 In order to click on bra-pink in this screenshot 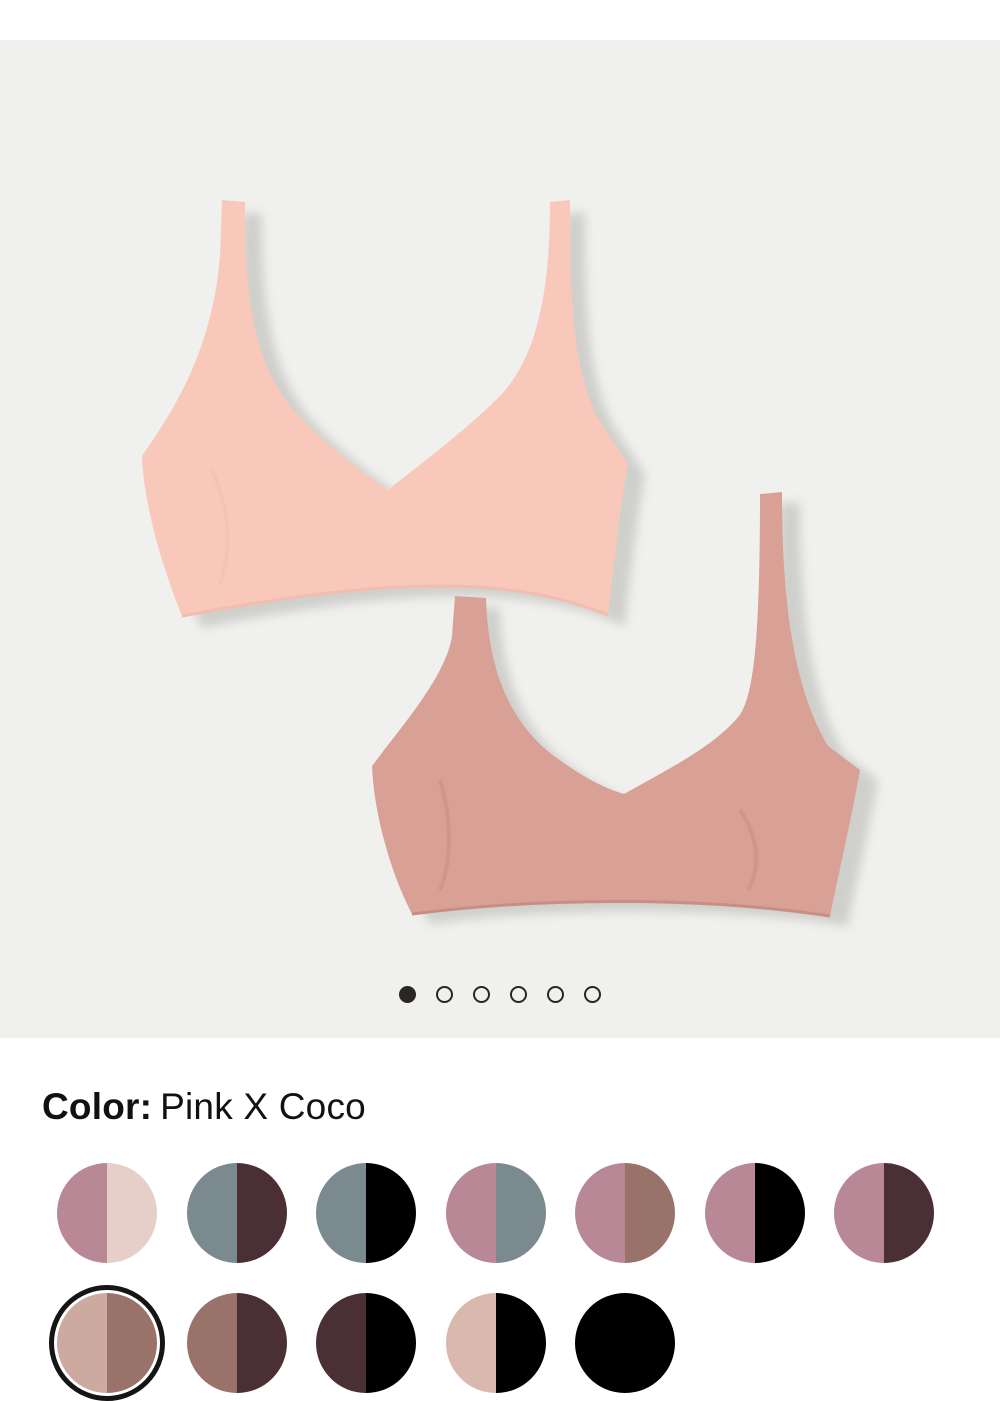, I will do `click(385, 408)`.